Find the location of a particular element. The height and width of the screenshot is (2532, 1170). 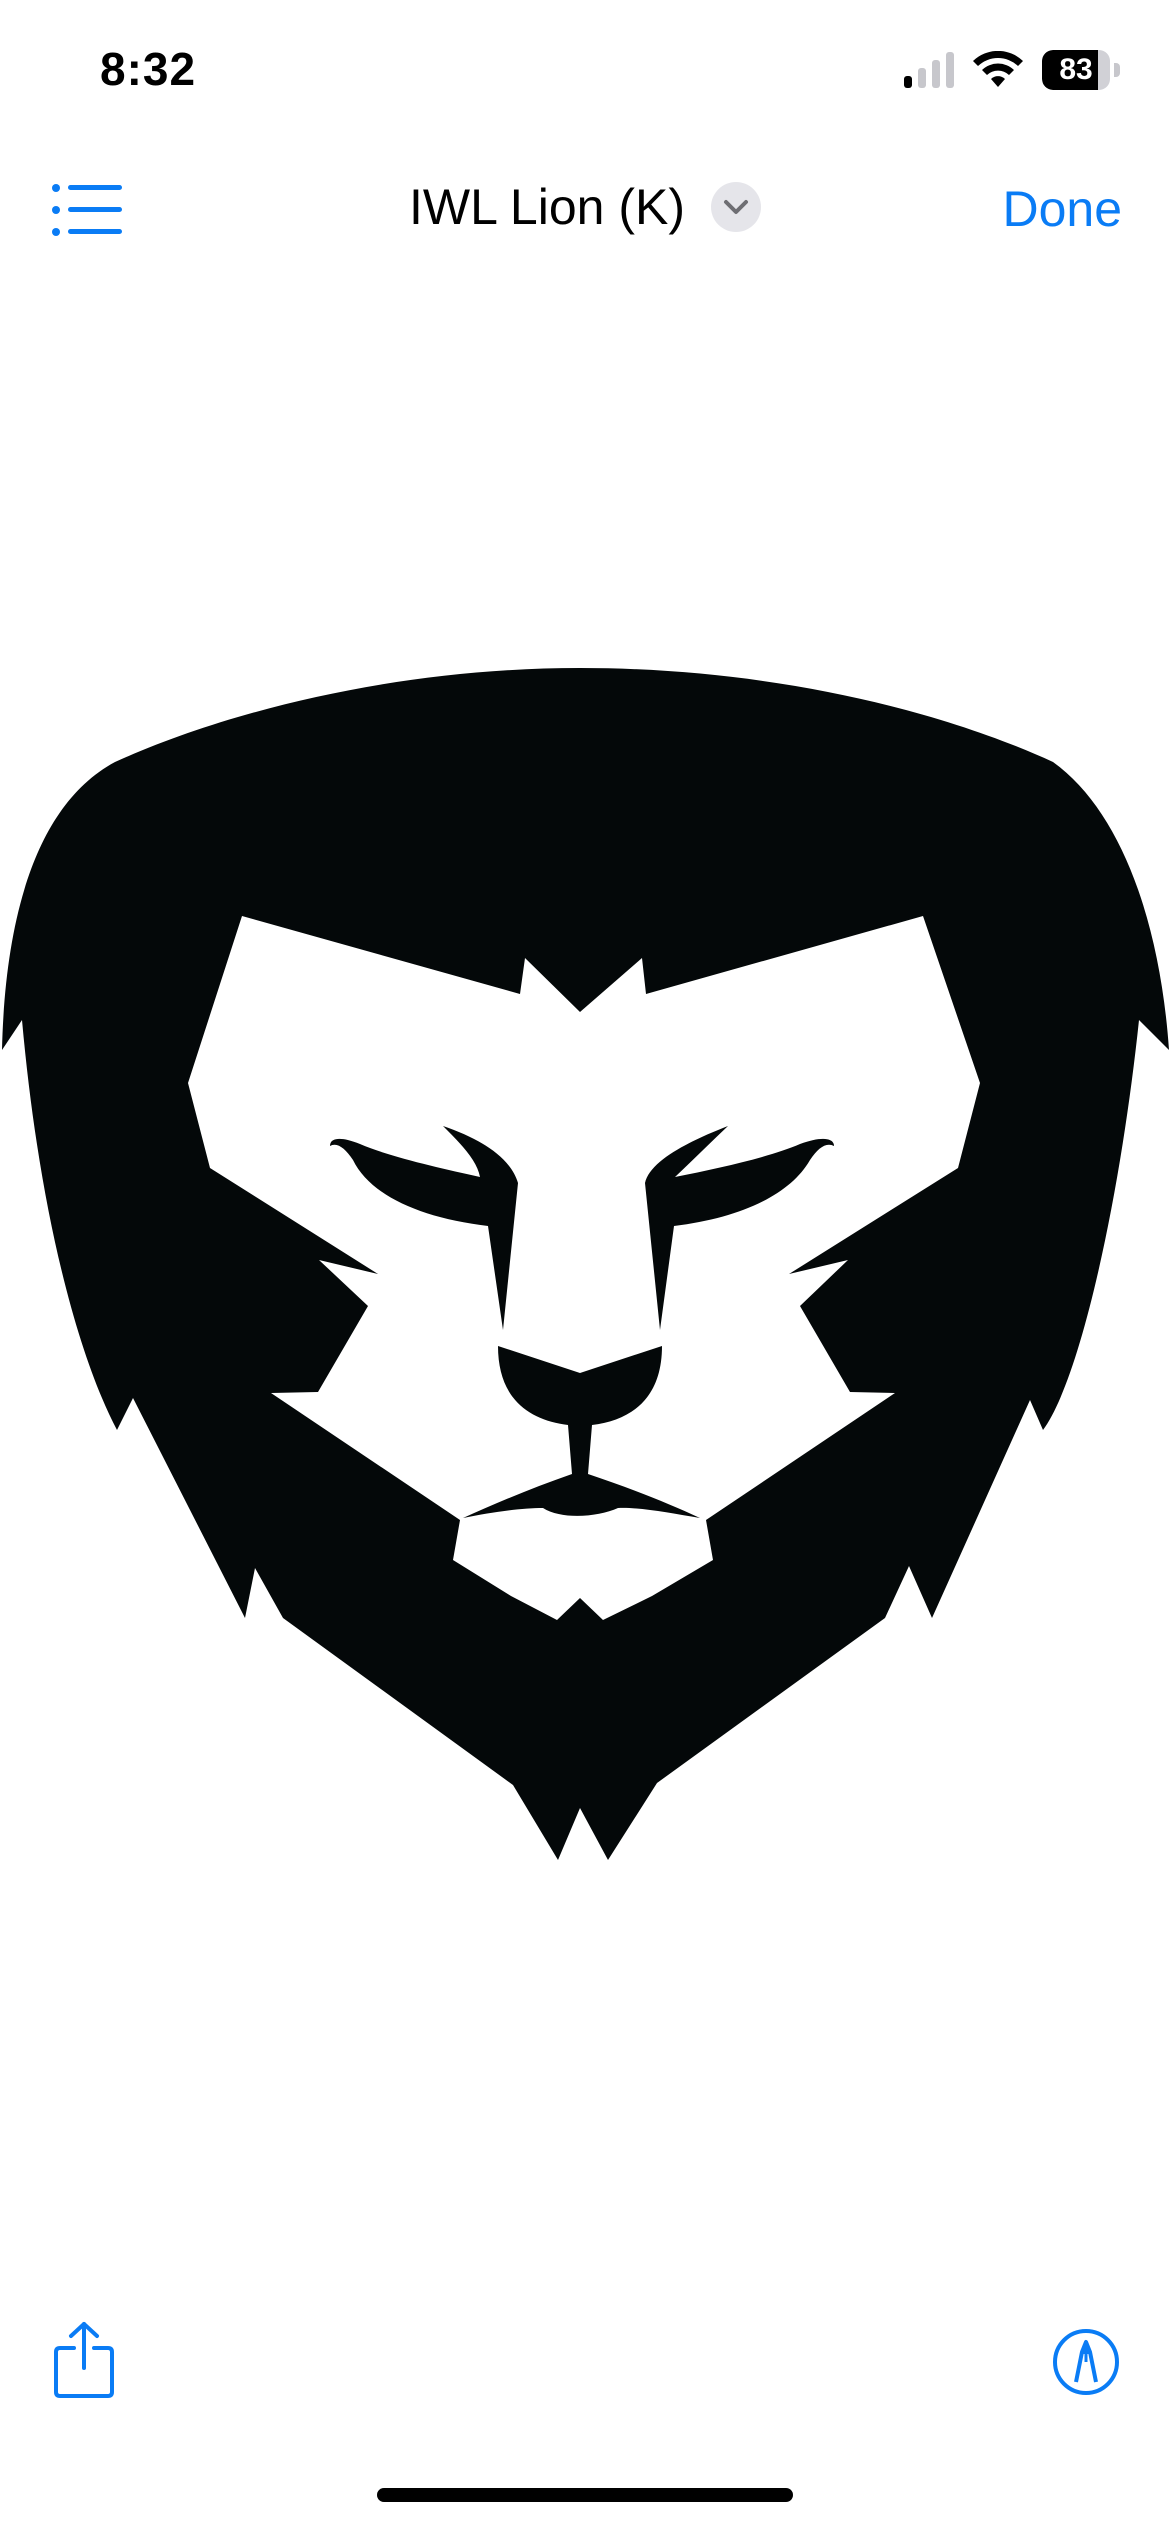

status-bar: 8:32 83 is located at coordinates (585, 75).